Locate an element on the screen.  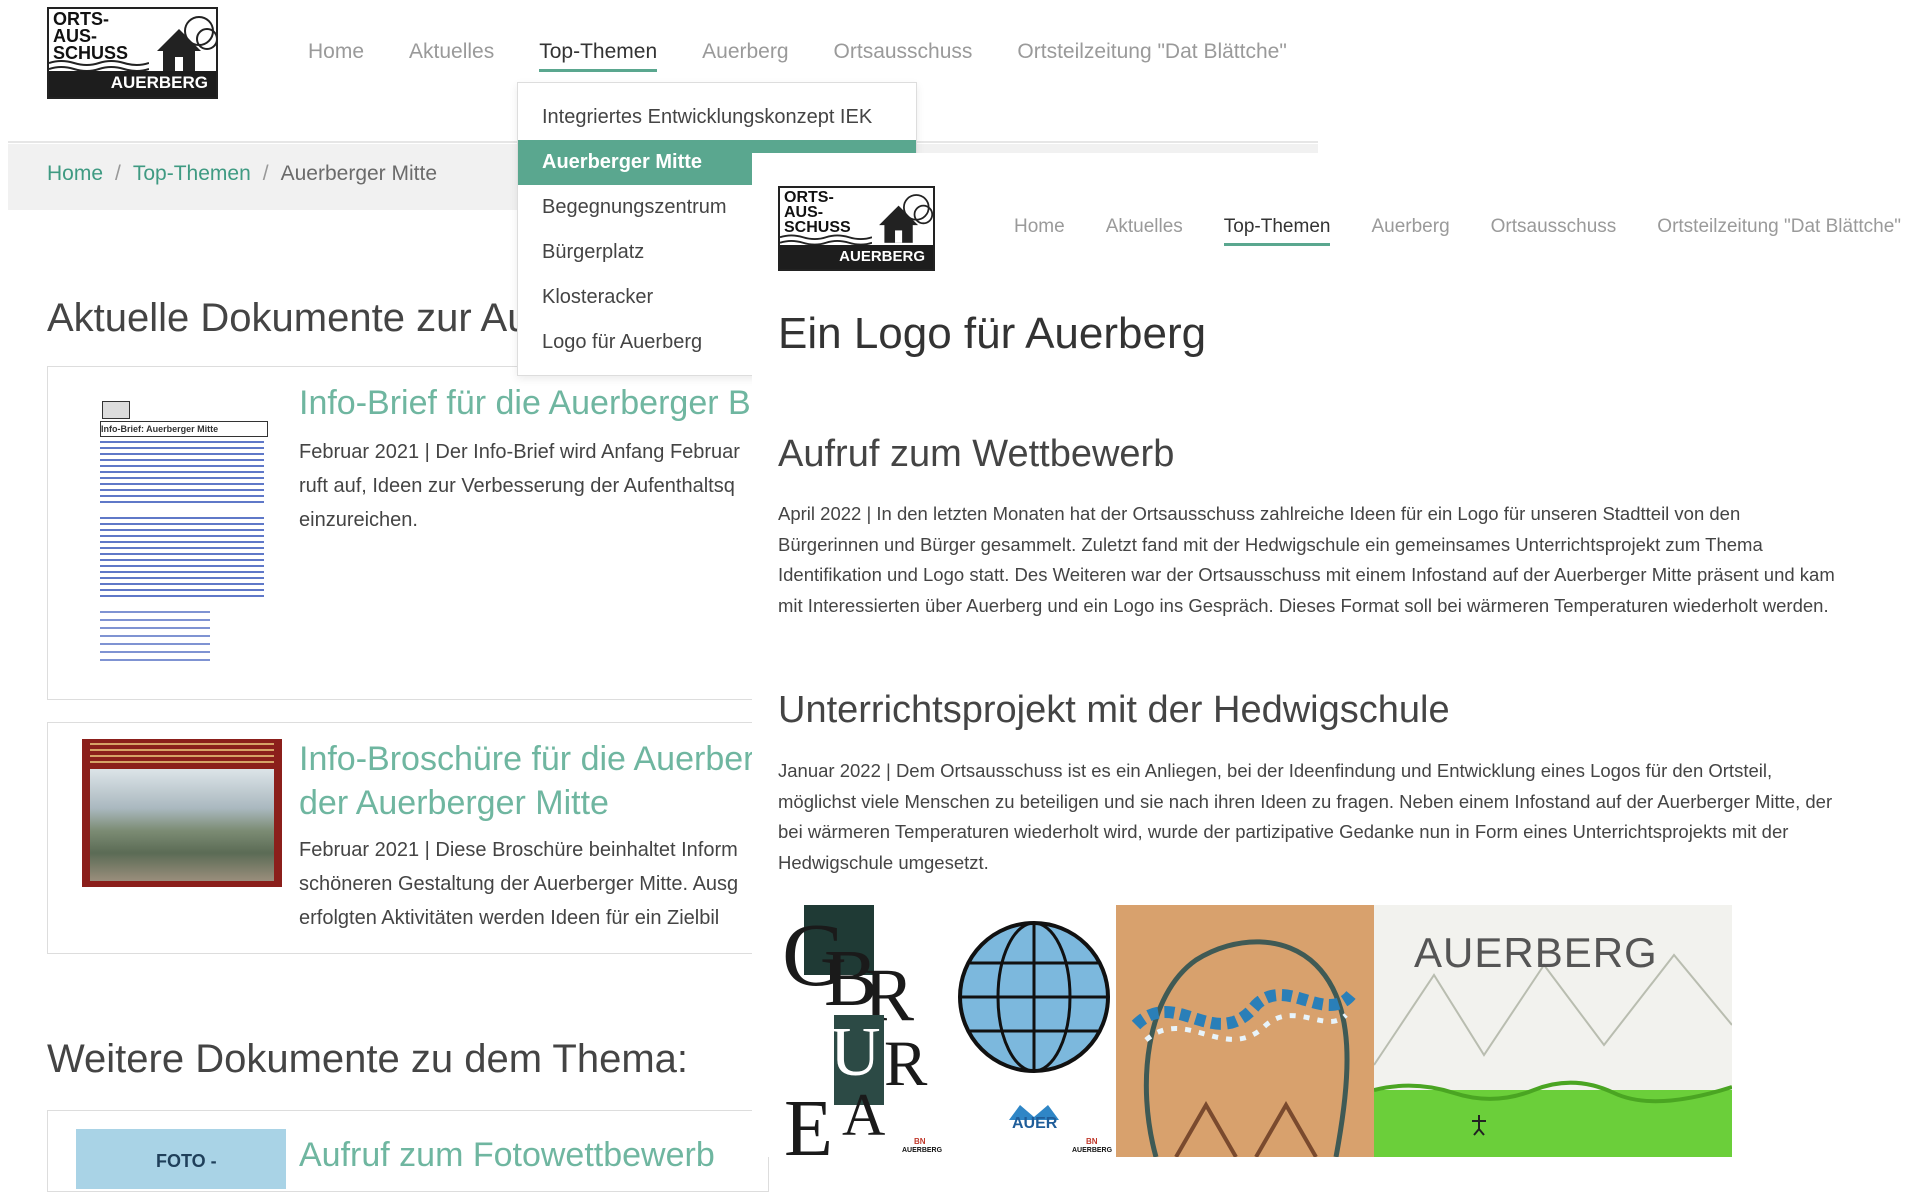
gallery-image: G B R U R E A BN AUERBERG is located at coordinates (859, 1031).